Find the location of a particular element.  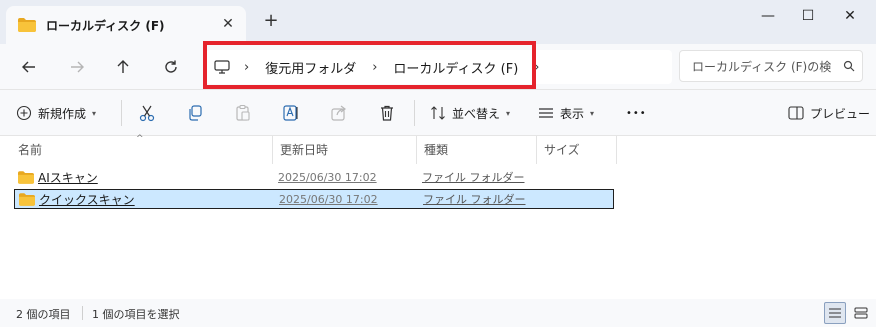

forward-button is located at coordinates (77, 67).